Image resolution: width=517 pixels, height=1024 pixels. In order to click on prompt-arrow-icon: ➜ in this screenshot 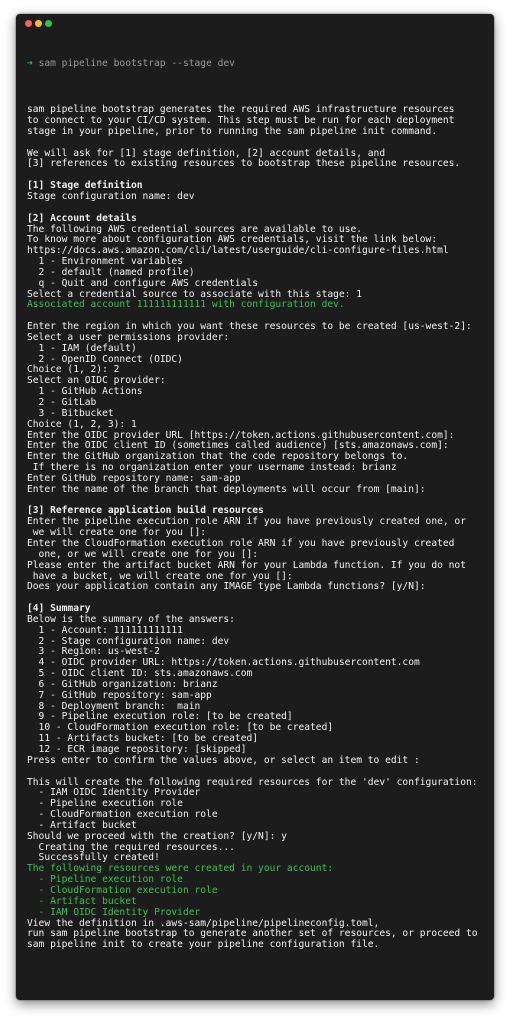, I will do `click(30, 63)`.